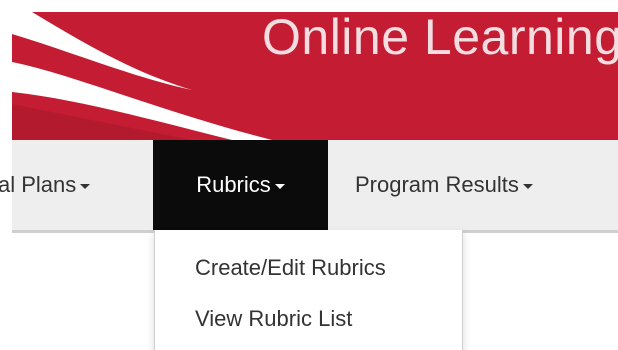 This screenshot has height=350, width=618. What do you see at coordinates (437, 184) in the screenshot?
I see `nav-item-label: Program Results` at bounding box center [437, 184].